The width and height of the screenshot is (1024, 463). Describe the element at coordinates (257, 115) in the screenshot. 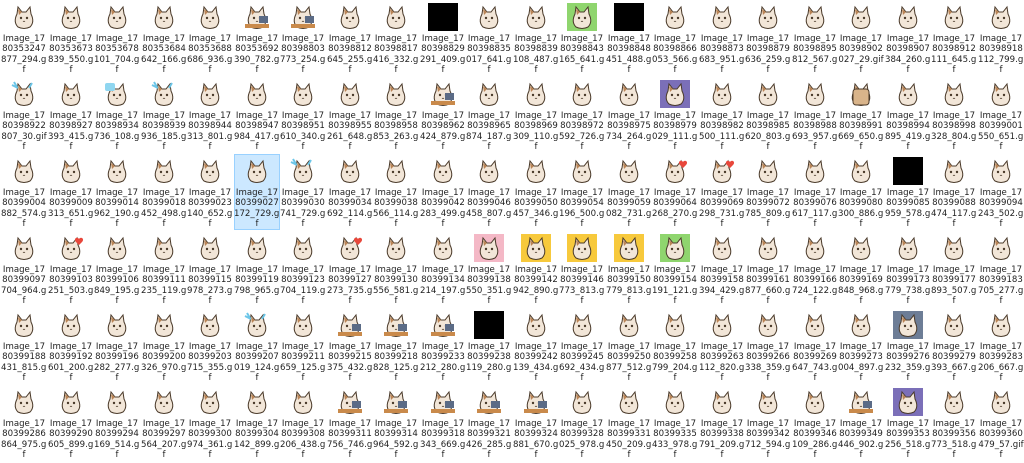

I see `file-item: Image_17 80398947 984_417.gi f` at that location.